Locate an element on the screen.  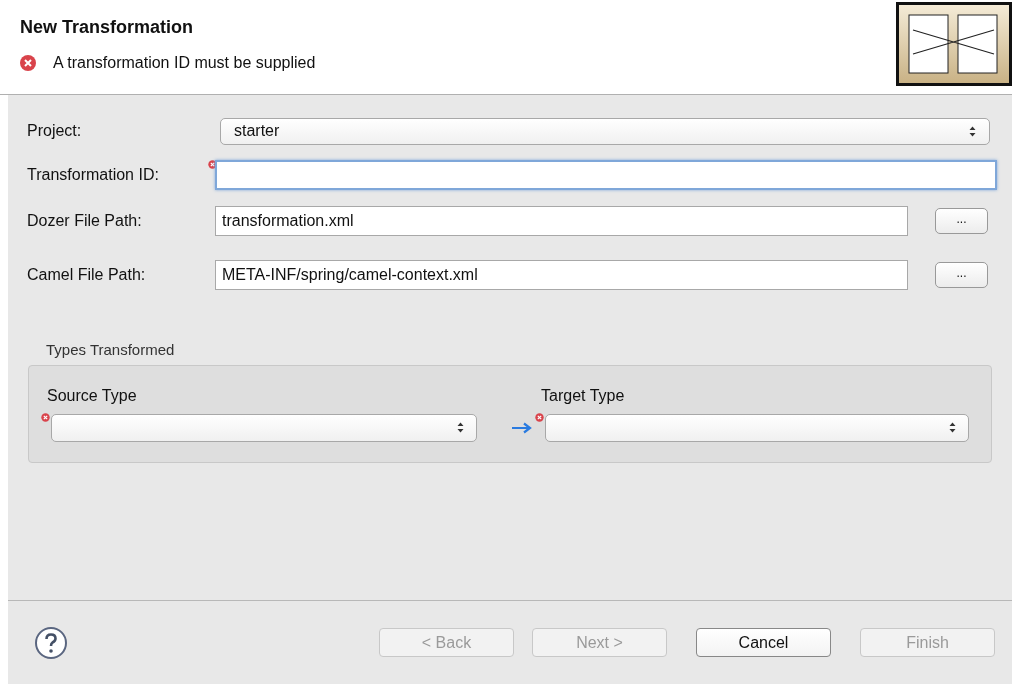
banner-icon is located at coordinates (954, 44).